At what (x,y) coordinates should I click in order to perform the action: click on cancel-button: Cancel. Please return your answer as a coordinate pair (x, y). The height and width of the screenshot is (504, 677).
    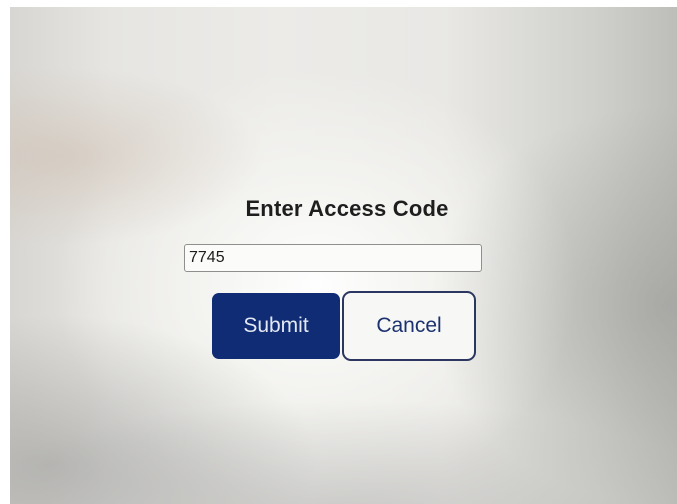
    Looking at the image, I should click on (409, 326).